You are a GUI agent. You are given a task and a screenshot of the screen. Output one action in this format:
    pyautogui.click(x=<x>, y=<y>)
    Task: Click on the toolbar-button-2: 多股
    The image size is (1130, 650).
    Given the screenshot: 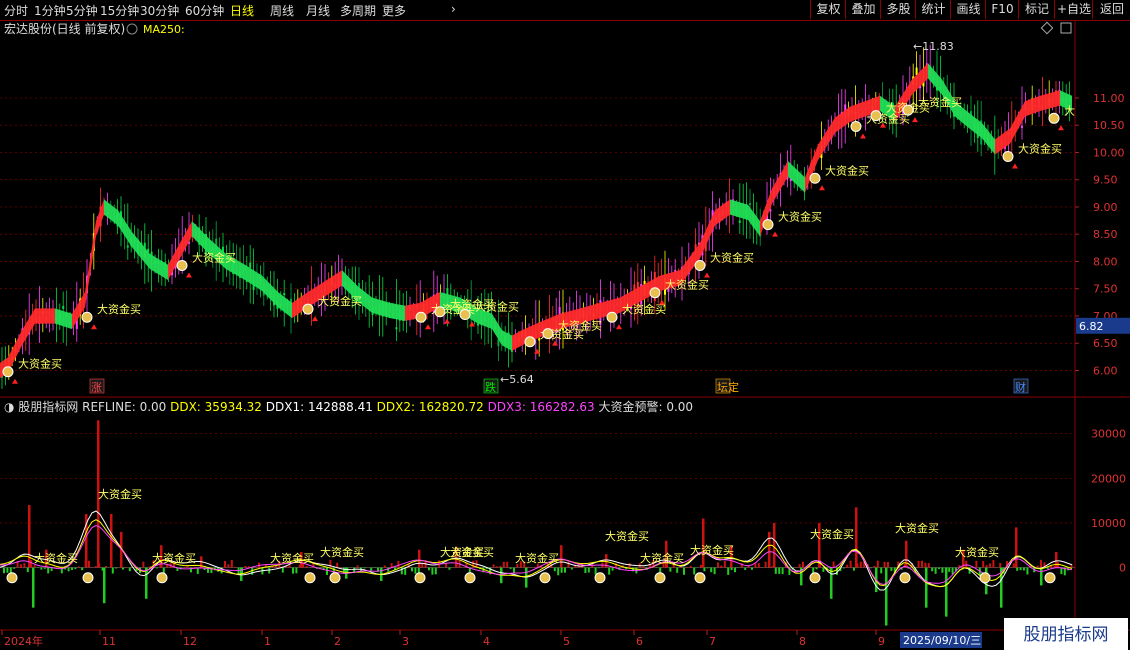 What is the action you would take?
    pyautogui.click(x=898, y=9)
    